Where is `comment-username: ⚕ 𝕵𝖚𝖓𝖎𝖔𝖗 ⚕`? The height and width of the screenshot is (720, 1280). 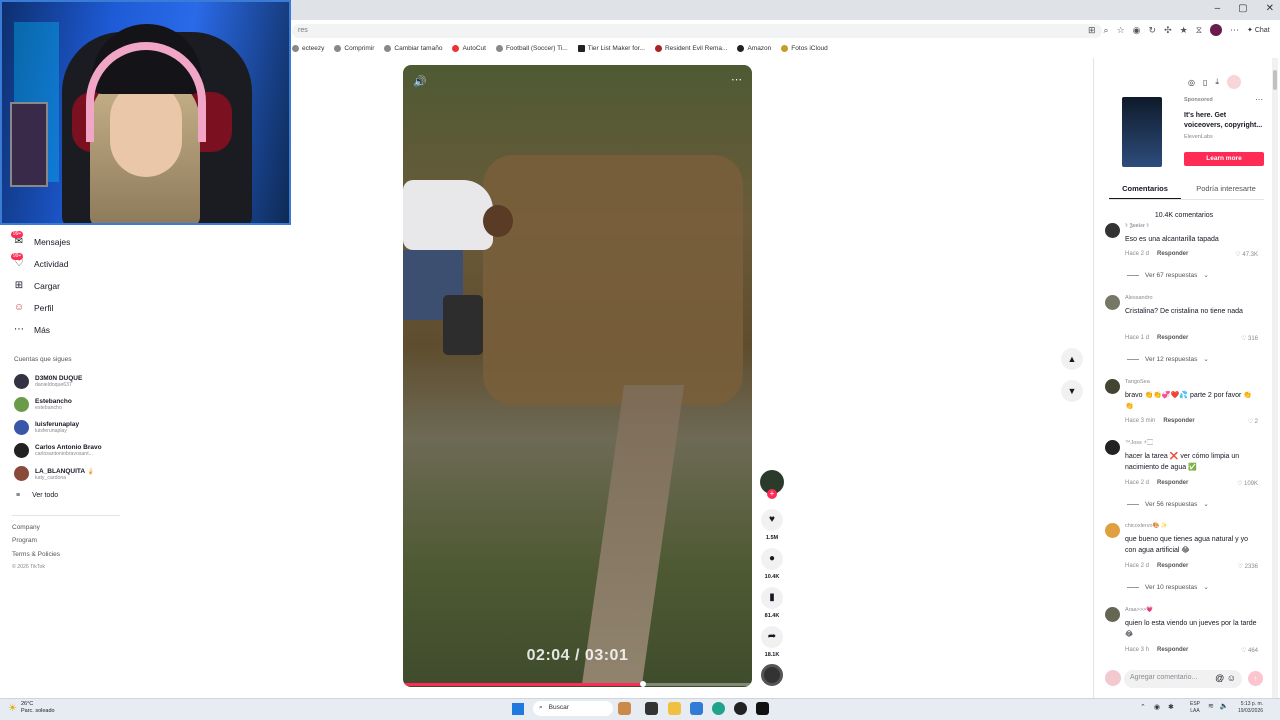
comment-username: ⚕ 𝕵𝖚𝖓𝖎𝖔𝖗 ⚕ is located at coordinates (1137, 226).